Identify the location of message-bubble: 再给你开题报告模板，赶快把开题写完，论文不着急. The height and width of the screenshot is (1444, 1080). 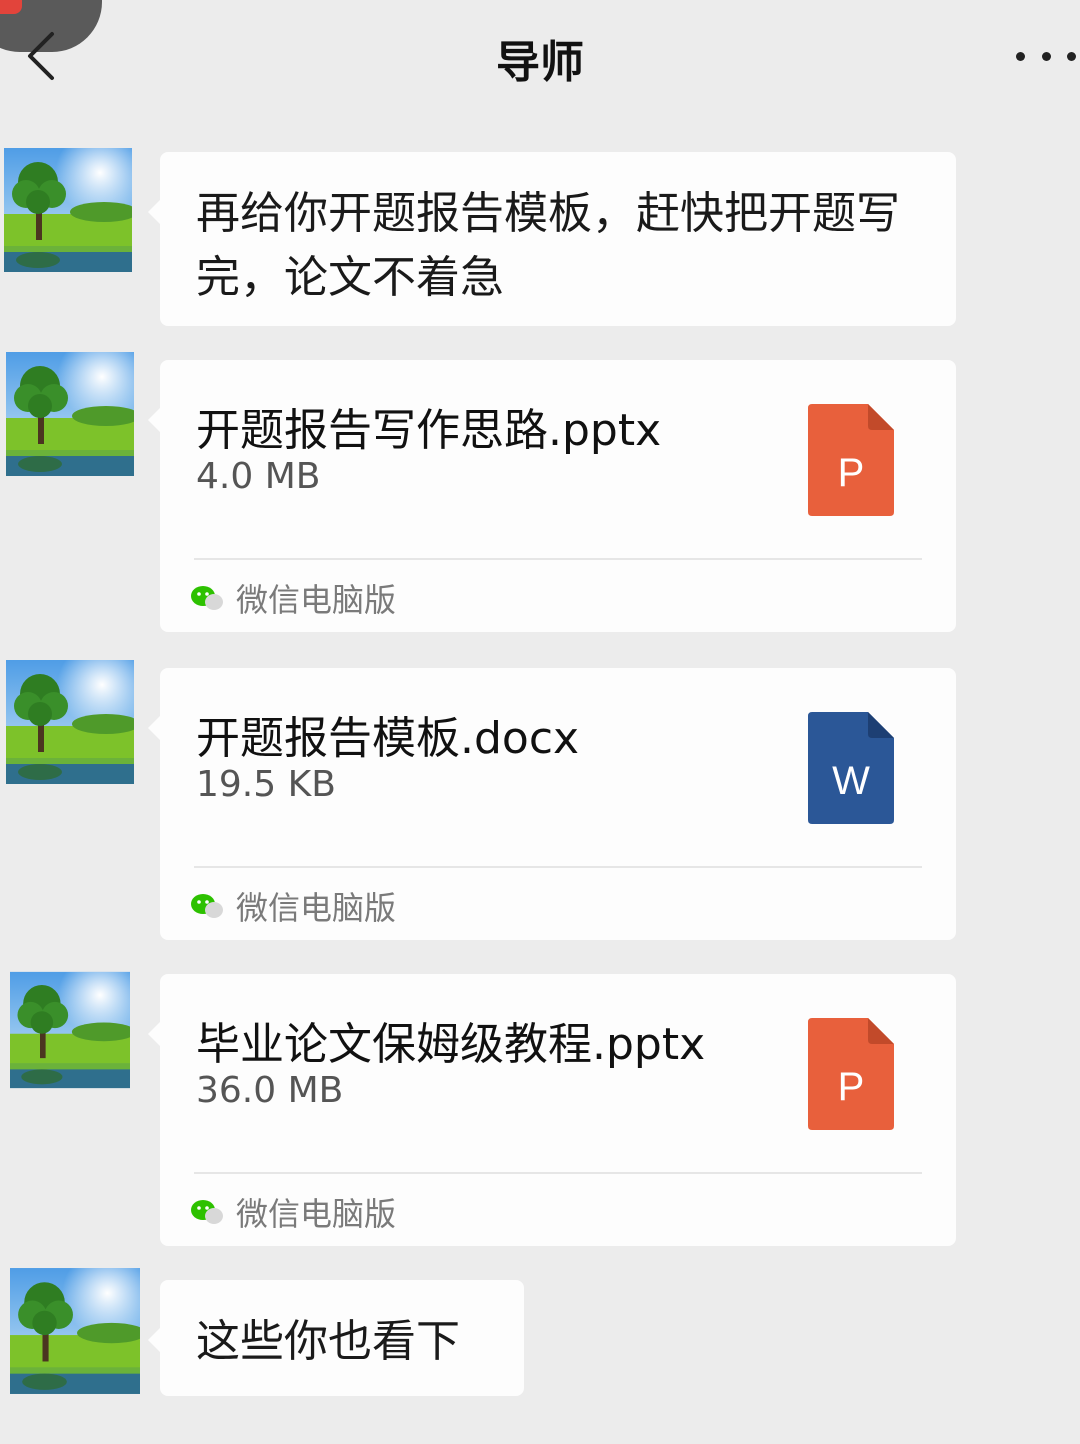
(552, 239).